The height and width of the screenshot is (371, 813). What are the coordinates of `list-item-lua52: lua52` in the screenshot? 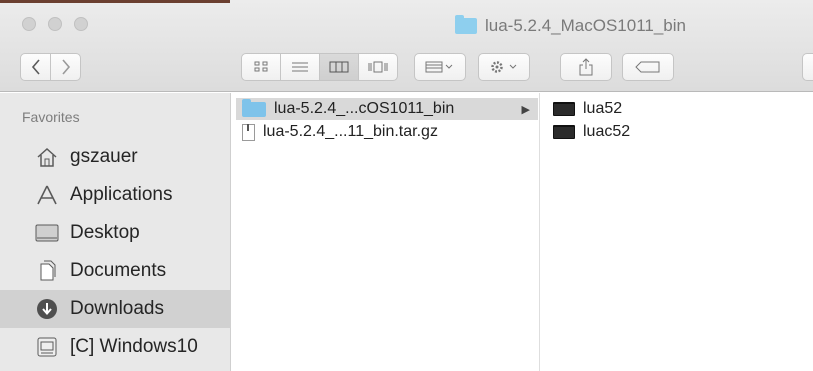 It's located at (683, 109).